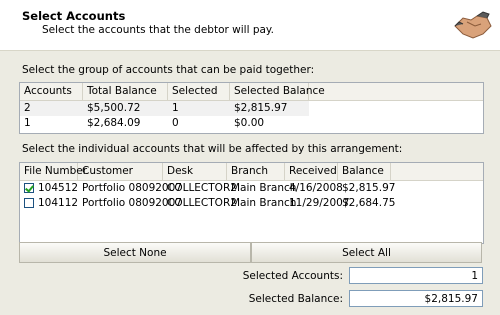  Describe the element at coordinates (473, 25) in the screenshot. I see `handshake-icon` at that location.